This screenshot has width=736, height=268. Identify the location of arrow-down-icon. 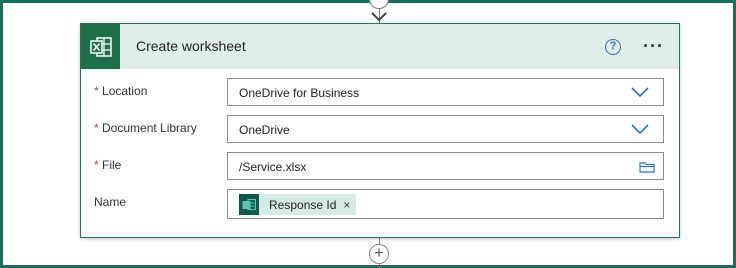
(379, 17).